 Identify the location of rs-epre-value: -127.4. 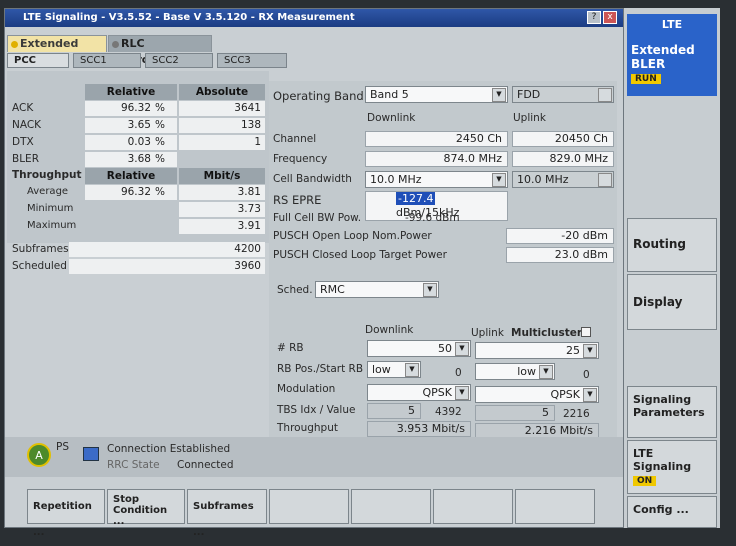
(416, 198).